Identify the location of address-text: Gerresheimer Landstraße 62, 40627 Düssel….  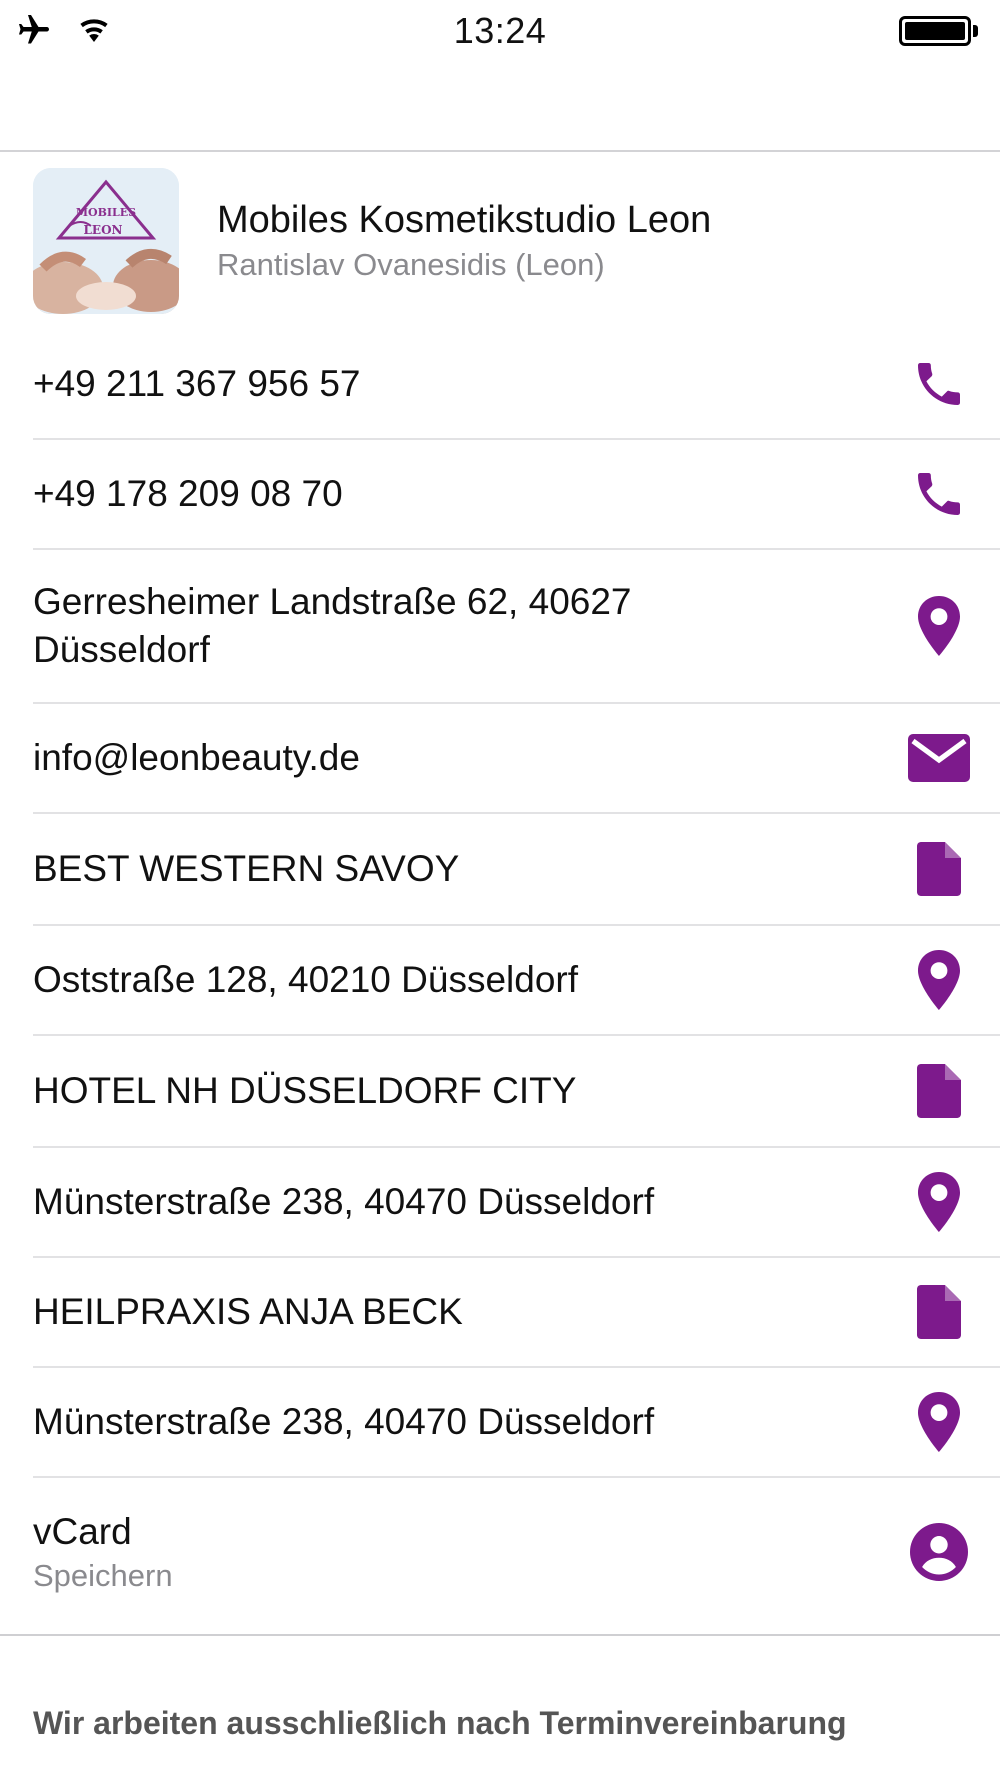
(332, 625).